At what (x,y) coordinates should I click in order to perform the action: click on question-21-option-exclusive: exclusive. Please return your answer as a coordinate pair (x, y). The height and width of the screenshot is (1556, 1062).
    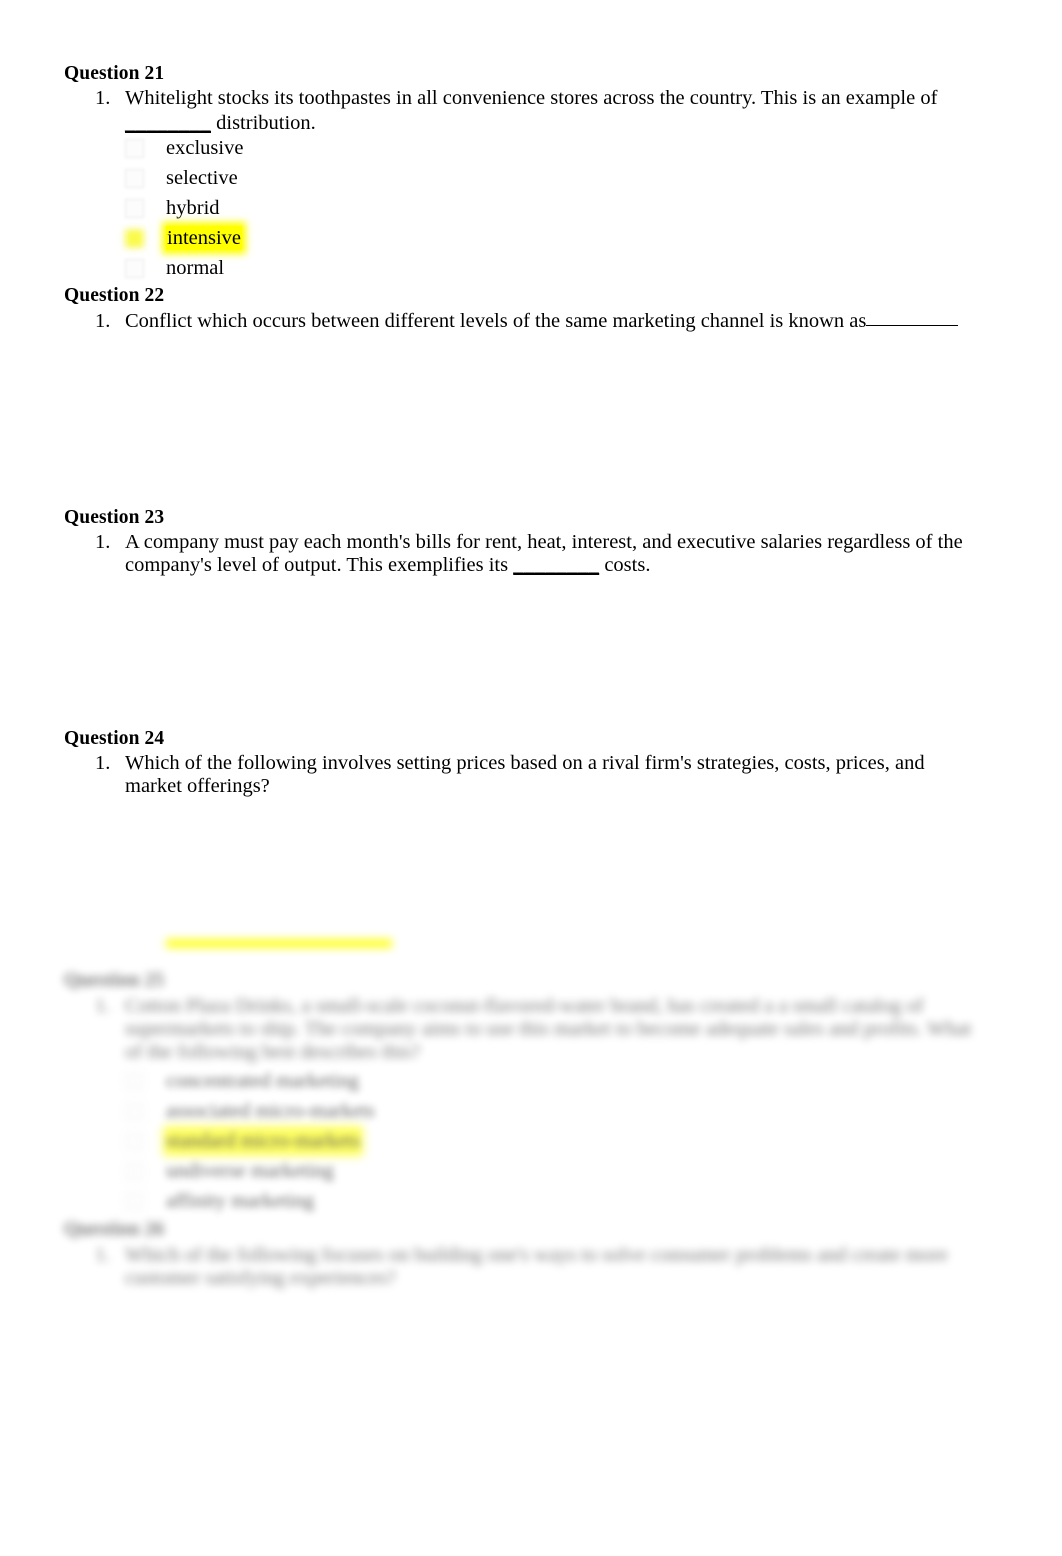
    Looking at the image, I should click on (184, 148).